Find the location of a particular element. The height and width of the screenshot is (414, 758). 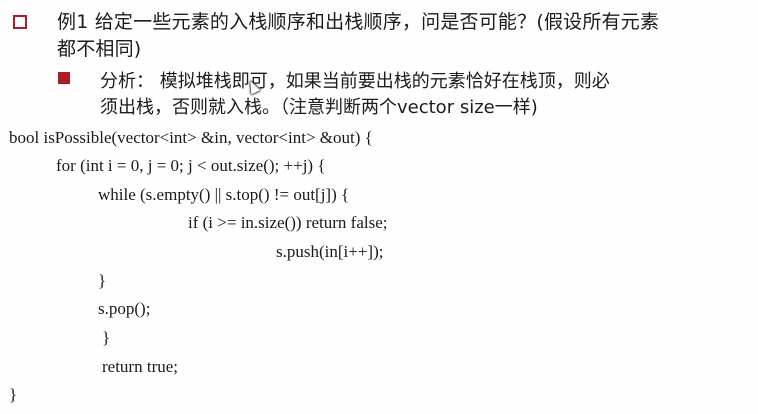

heading-line-2: 都不相同) is located at coordinates (99, 49).